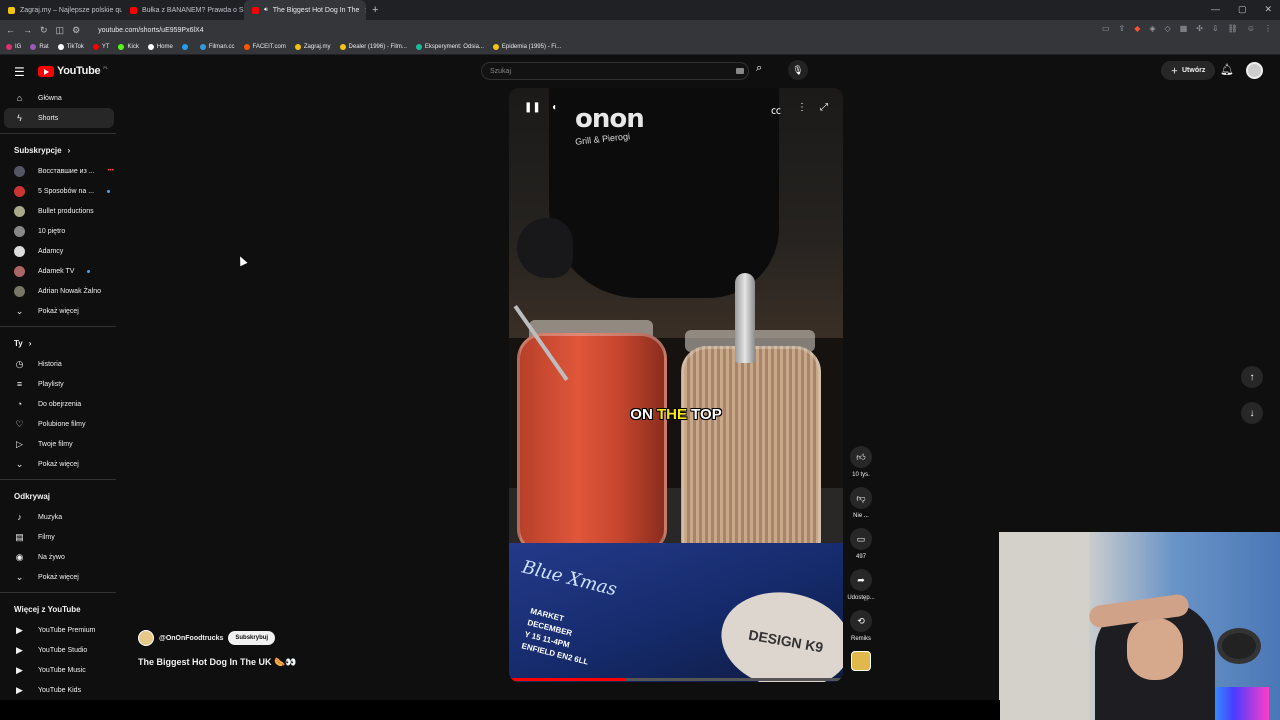  Describe the element at coordinates (60, 98) in the screenshot. I see `sidebar-item-główna: ⌂ Główna` at that location.